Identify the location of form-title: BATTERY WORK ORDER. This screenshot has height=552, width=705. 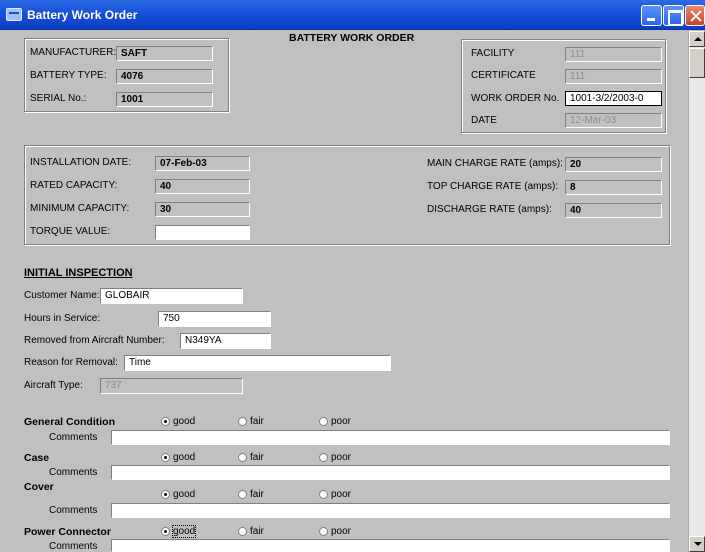
(352, 38).